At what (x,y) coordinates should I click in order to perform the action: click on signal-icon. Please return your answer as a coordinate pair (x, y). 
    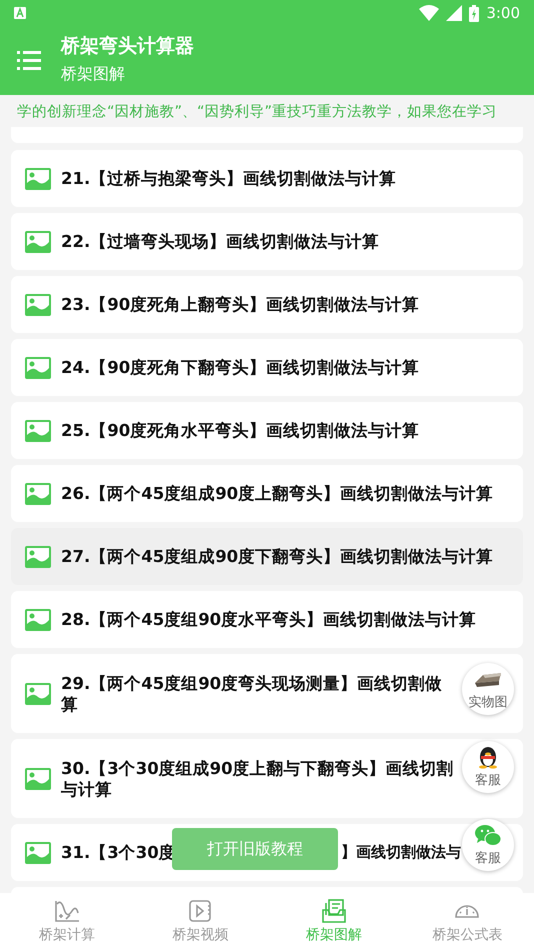
    Looking at the image, I should click on (454, 13).